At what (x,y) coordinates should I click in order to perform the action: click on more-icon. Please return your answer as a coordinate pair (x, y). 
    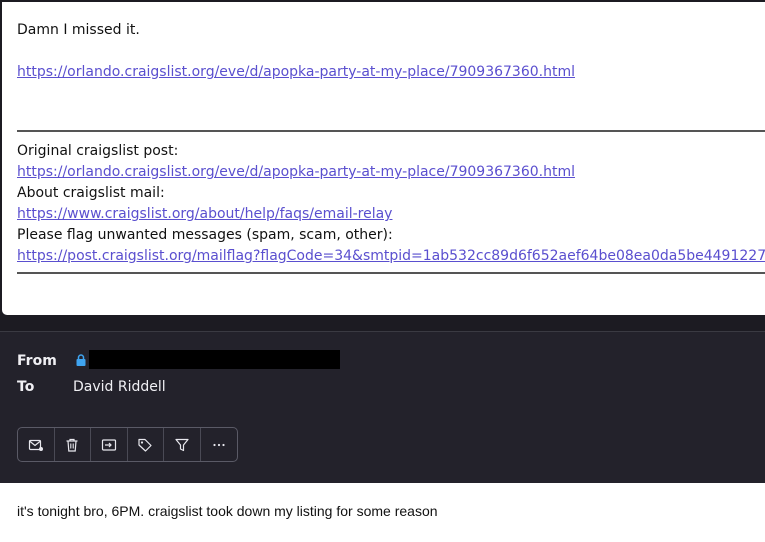
    Looking at the image, I should click on (219, 444).